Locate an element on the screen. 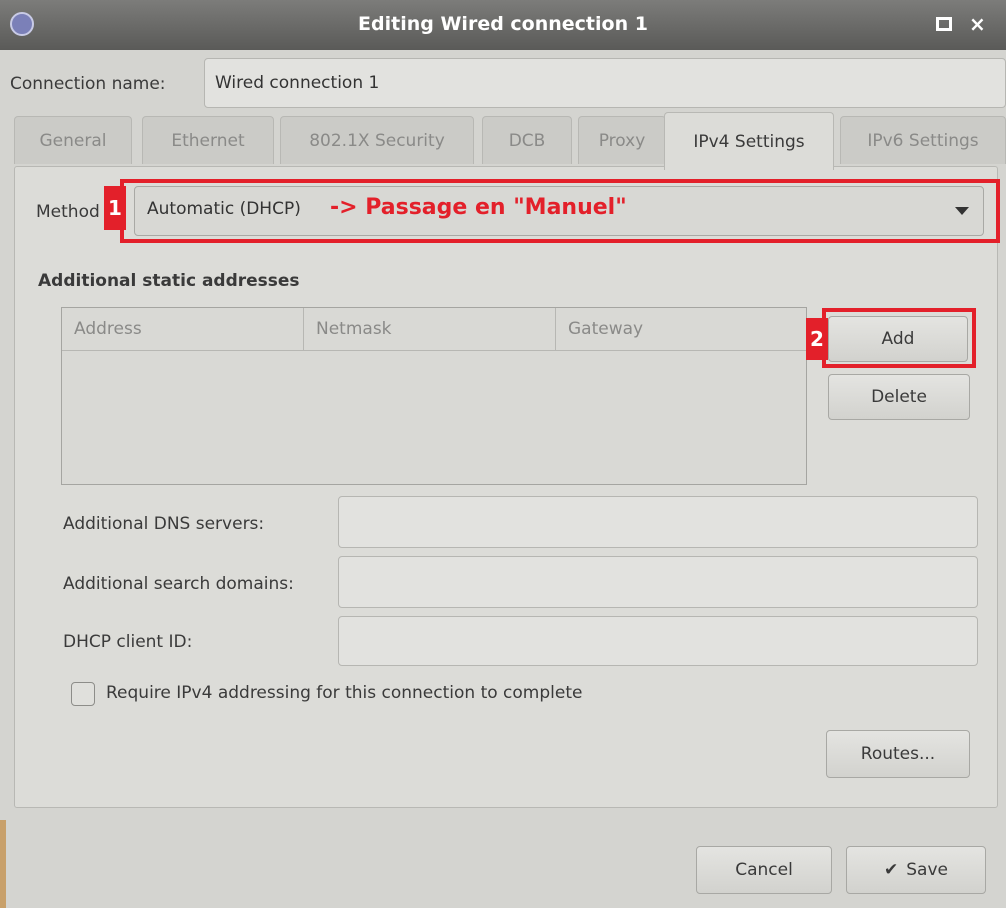 The image size is (1006, 908). column-address: Address is located at coordinates (183, 329).